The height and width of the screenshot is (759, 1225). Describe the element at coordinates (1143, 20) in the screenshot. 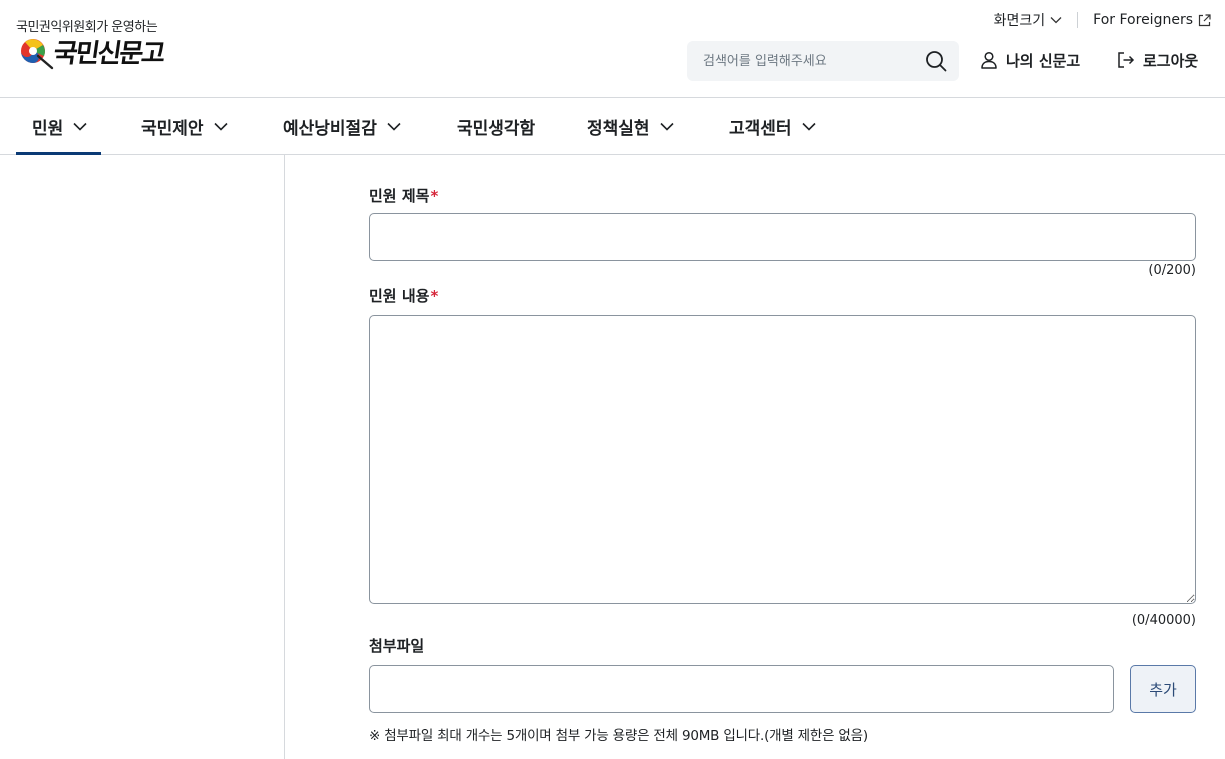

I see `for-foreigners-label: For Foreigners` at that location.